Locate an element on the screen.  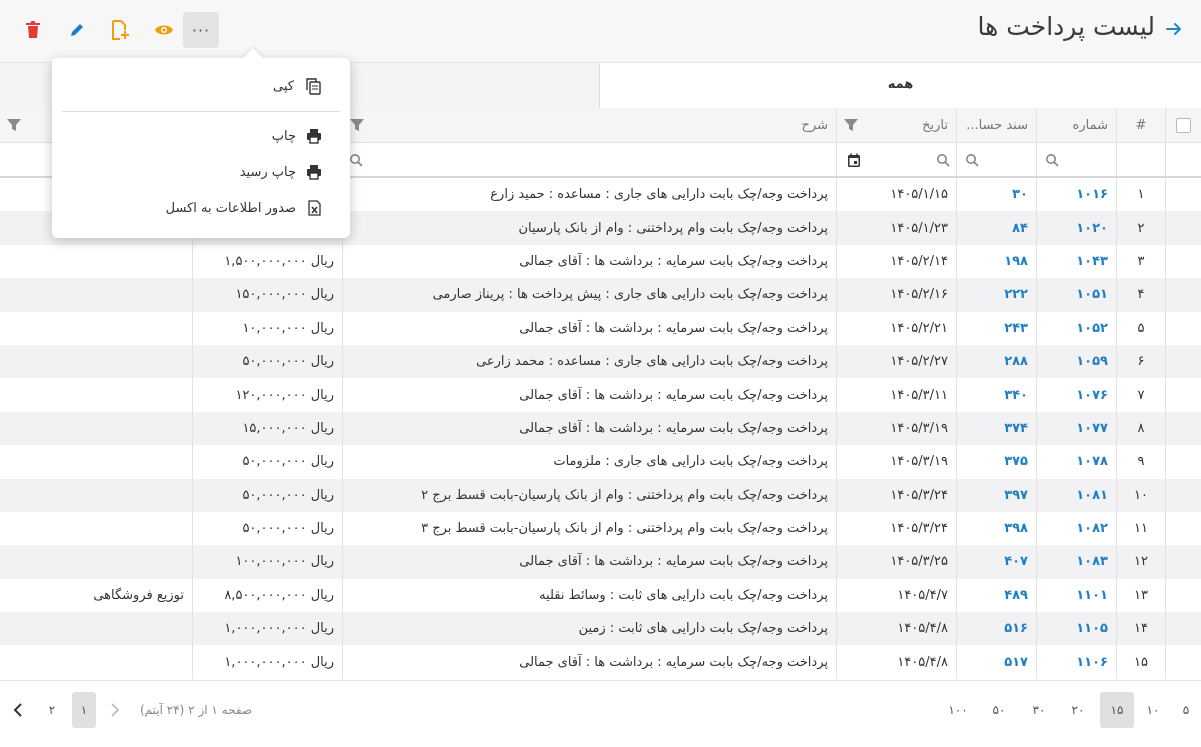
row-number-link-text: ۱۱۰۶ is located at coordinates (1092, 662).